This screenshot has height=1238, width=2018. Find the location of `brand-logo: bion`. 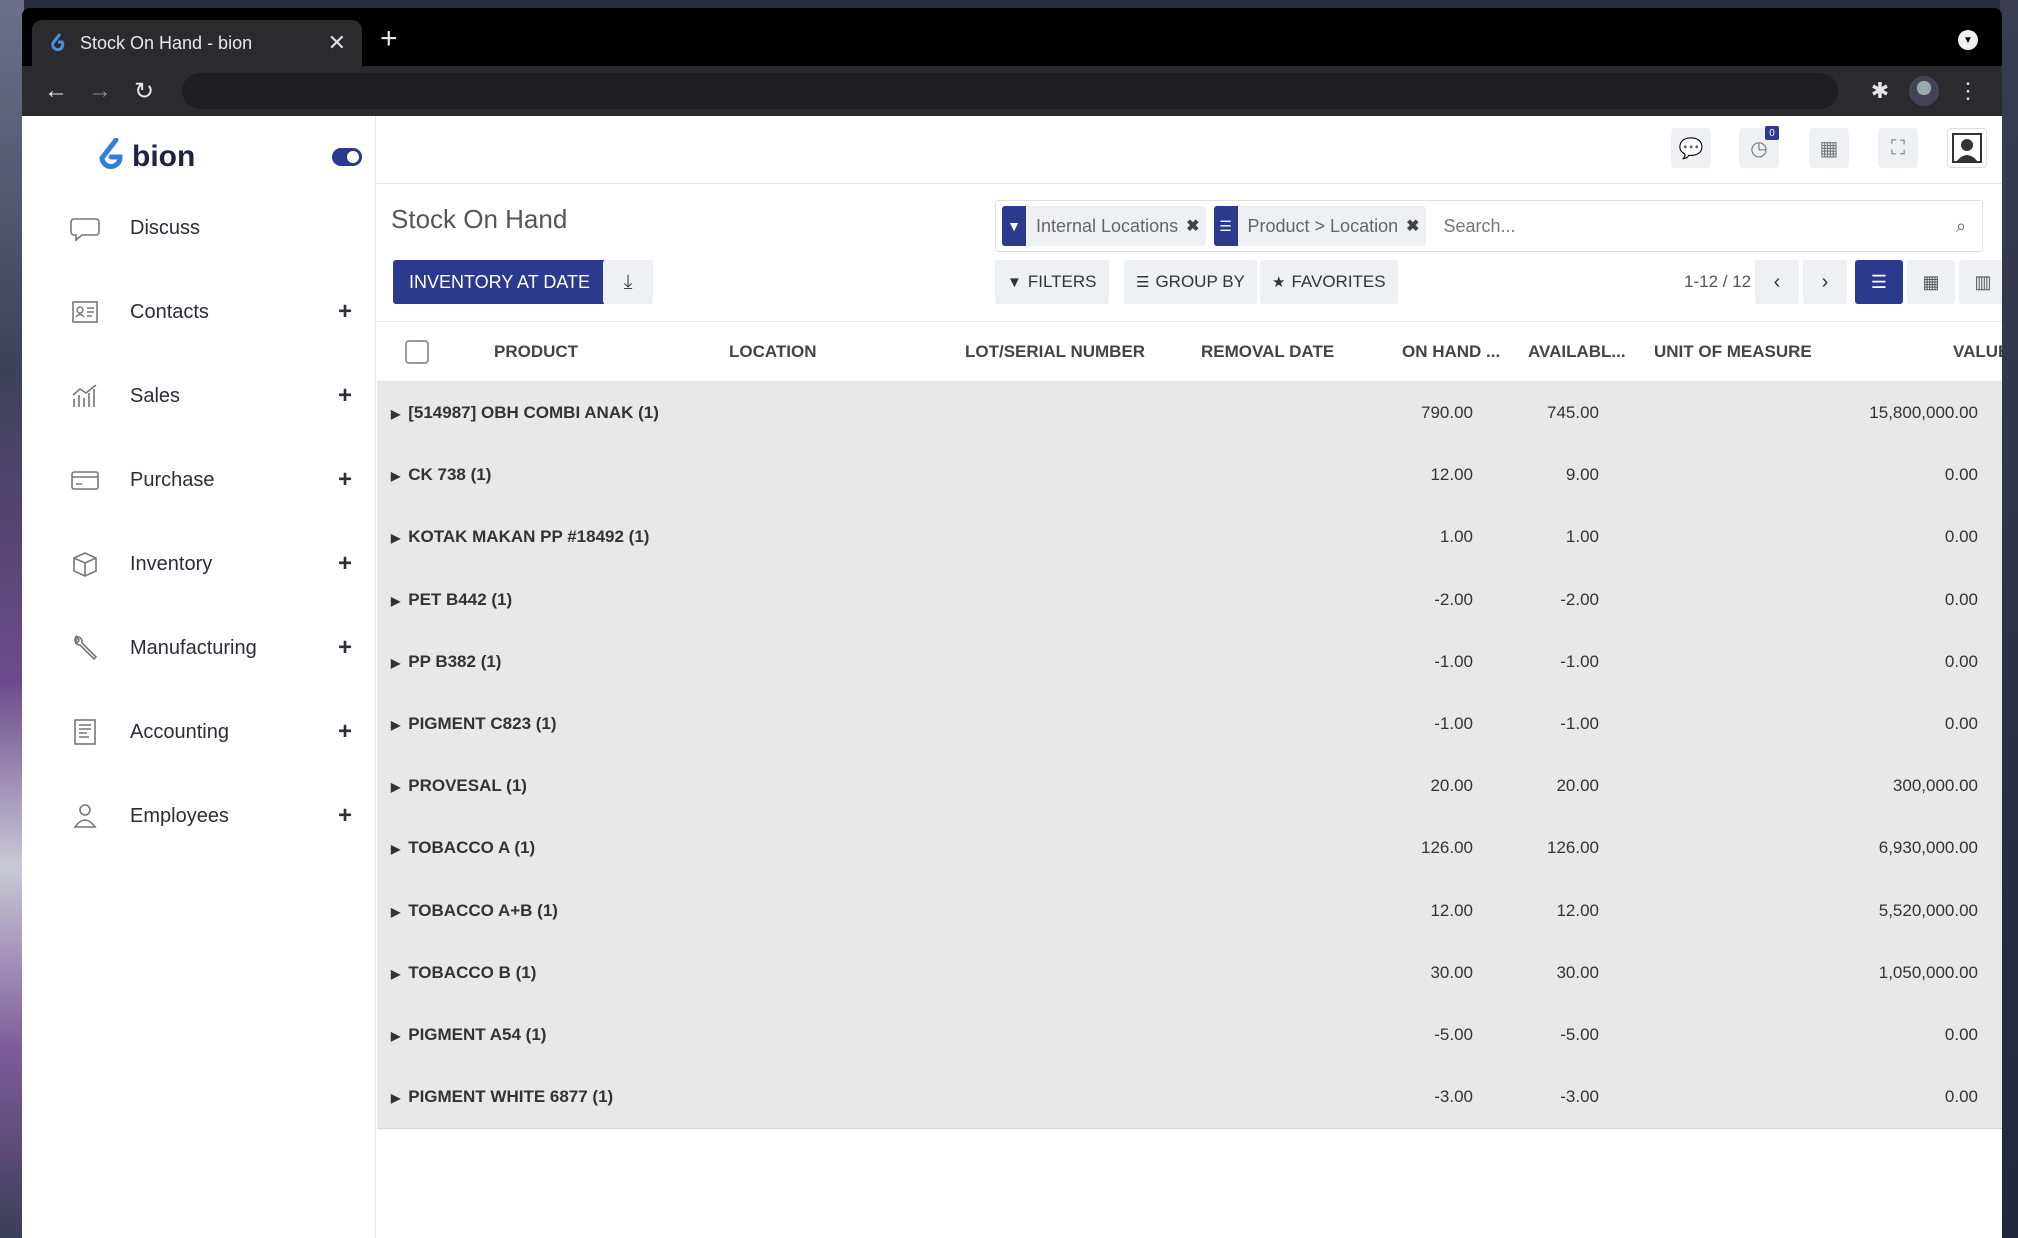

brand-logo: bion is located at coordinates (144, 157).